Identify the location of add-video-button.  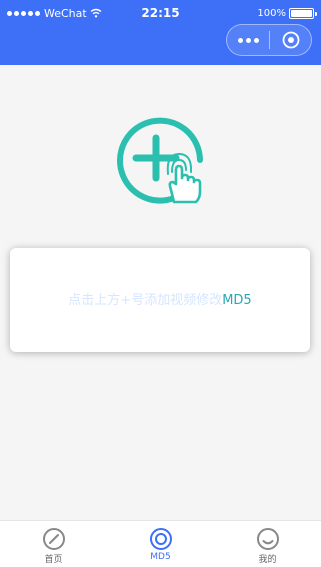
(160, 160).